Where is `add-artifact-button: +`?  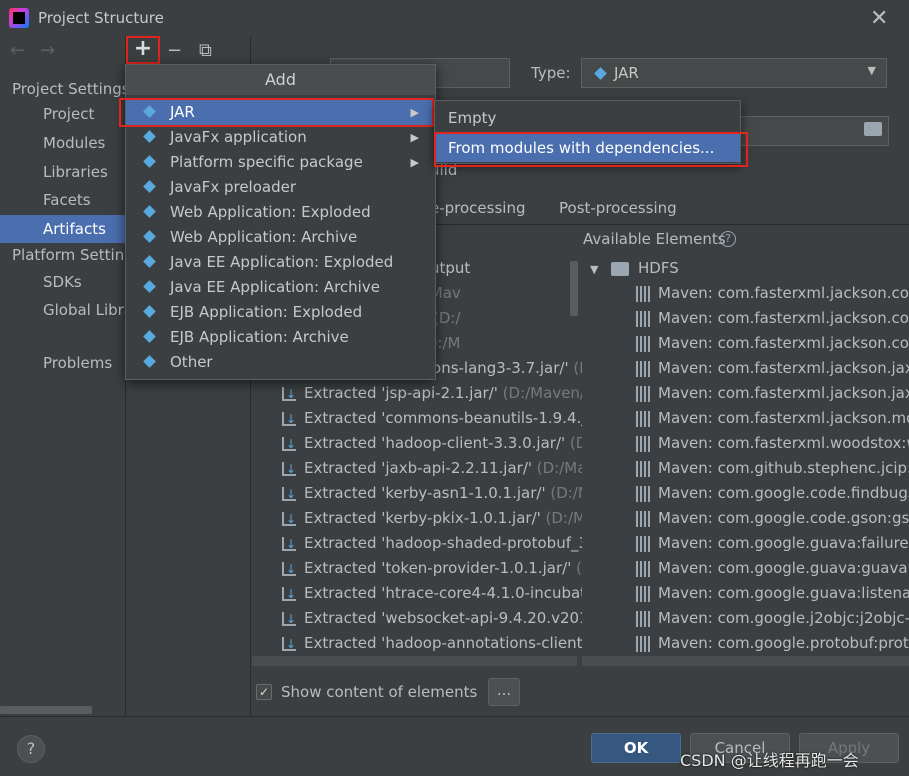 add-artifact-button: + is located at coordinates (143, 50).